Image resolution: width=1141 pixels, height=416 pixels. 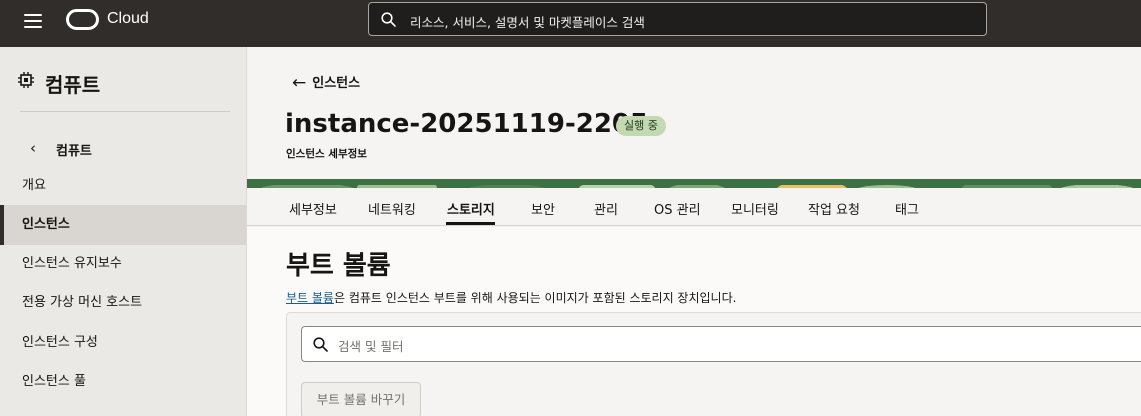 I want to click on back-to-instances-link: ← 인스턴스, so click(x=326, y=82).